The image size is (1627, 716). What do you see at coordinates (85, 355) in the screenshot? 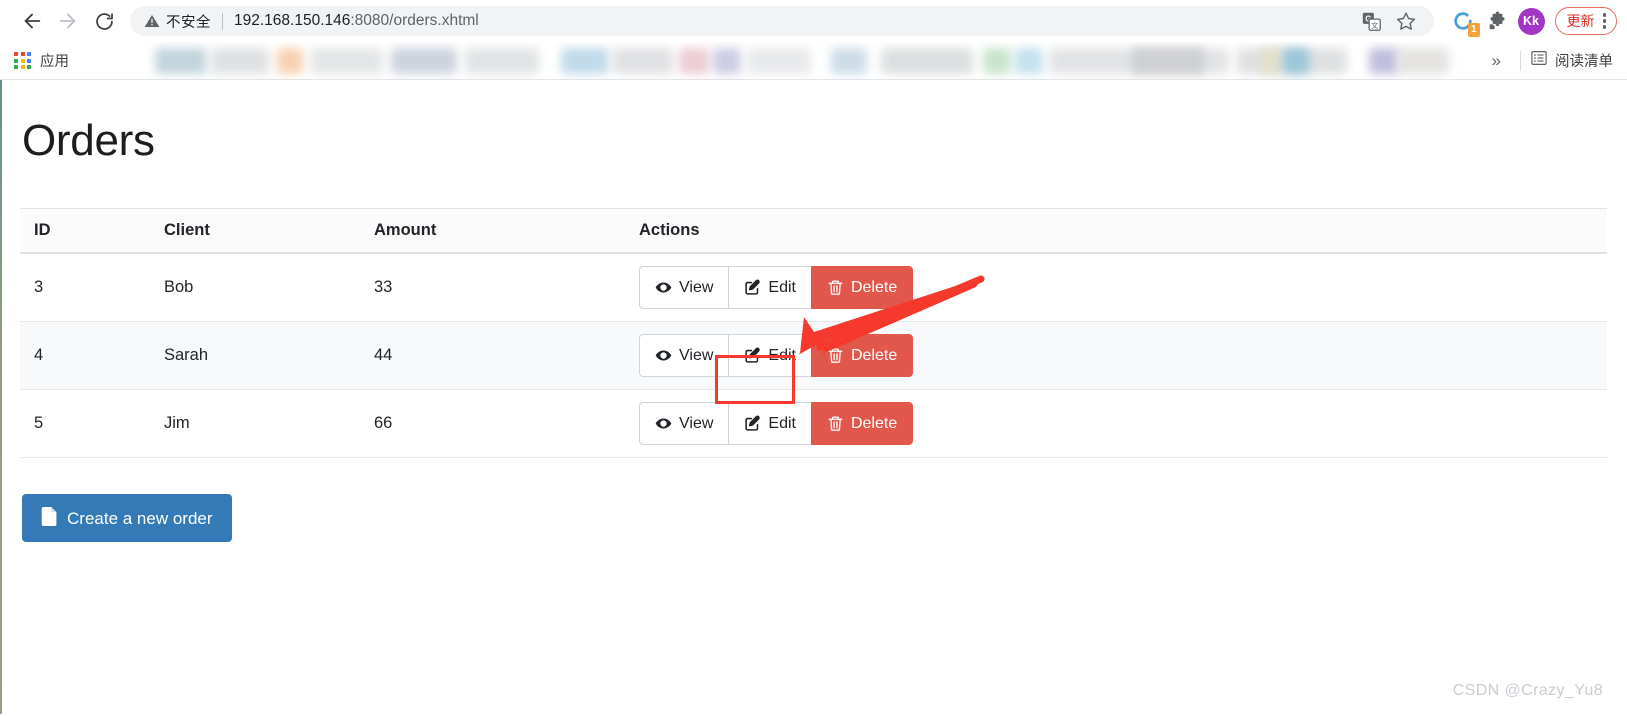
I see `cell-id: 4` at bounding box center [85, 355].